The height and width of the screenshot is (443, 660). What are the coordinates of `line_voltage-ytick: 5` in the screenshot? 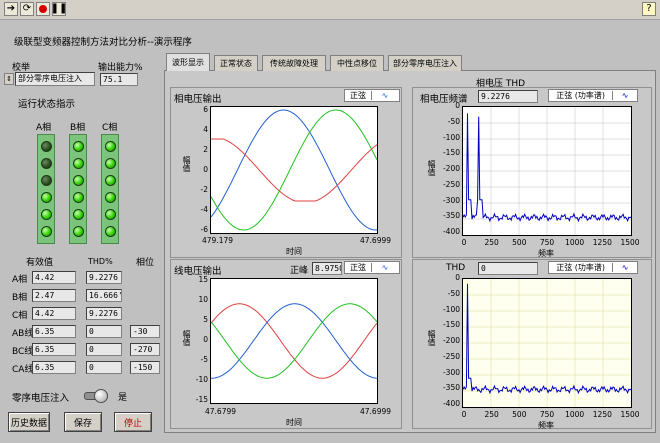 It's located at (205, 319).